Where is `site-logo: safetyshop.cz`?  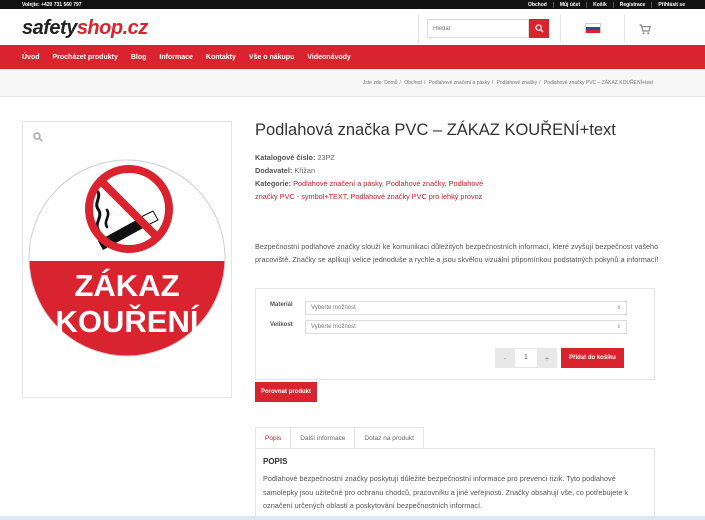
site-logo: safetyshop.cz is located at coordinates (85, 28).